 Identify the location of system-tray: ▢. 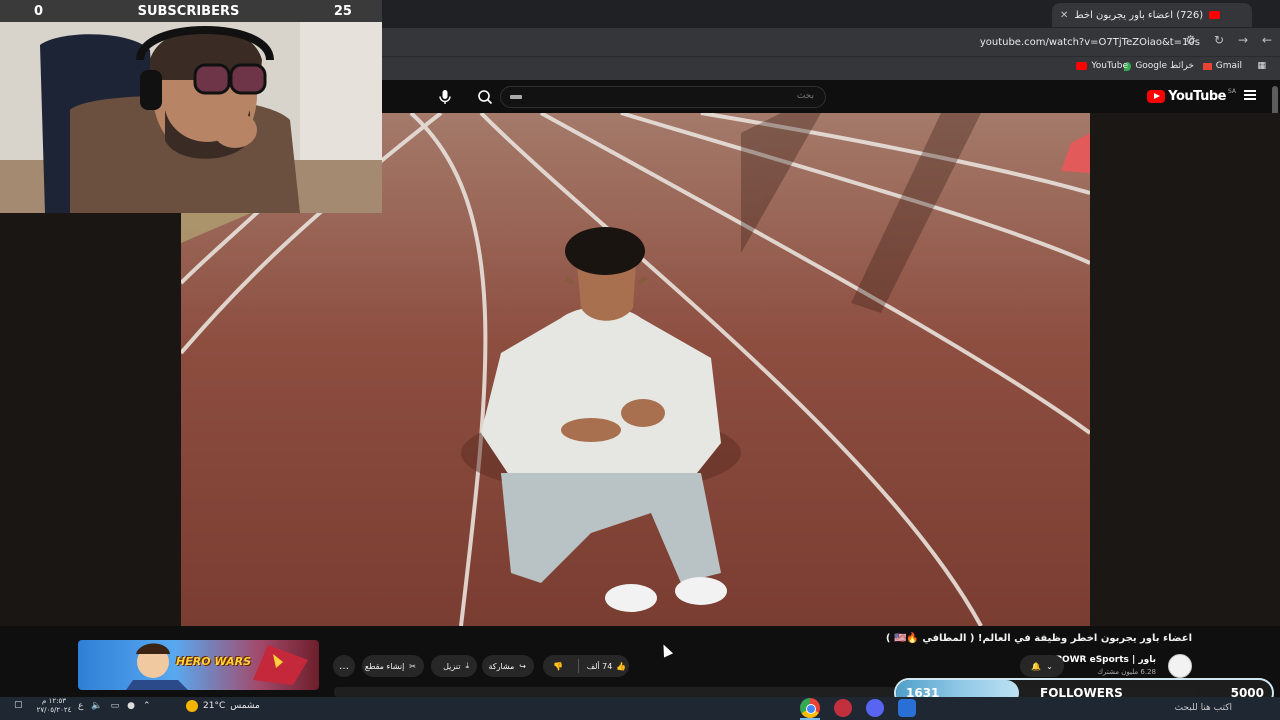
(18, 705).